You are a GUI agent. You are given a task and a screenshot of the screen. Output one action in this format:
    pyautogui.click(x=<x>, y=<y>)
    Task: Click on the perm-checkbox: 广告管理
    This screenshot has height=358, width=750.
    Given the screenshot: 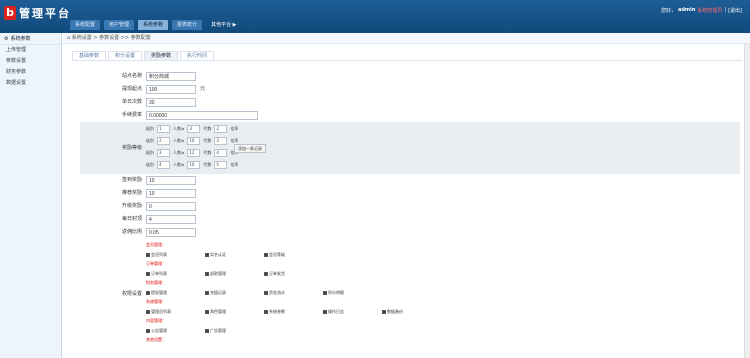 What is the action you would take?
    pyautogui.click(x=233, y=331)
    